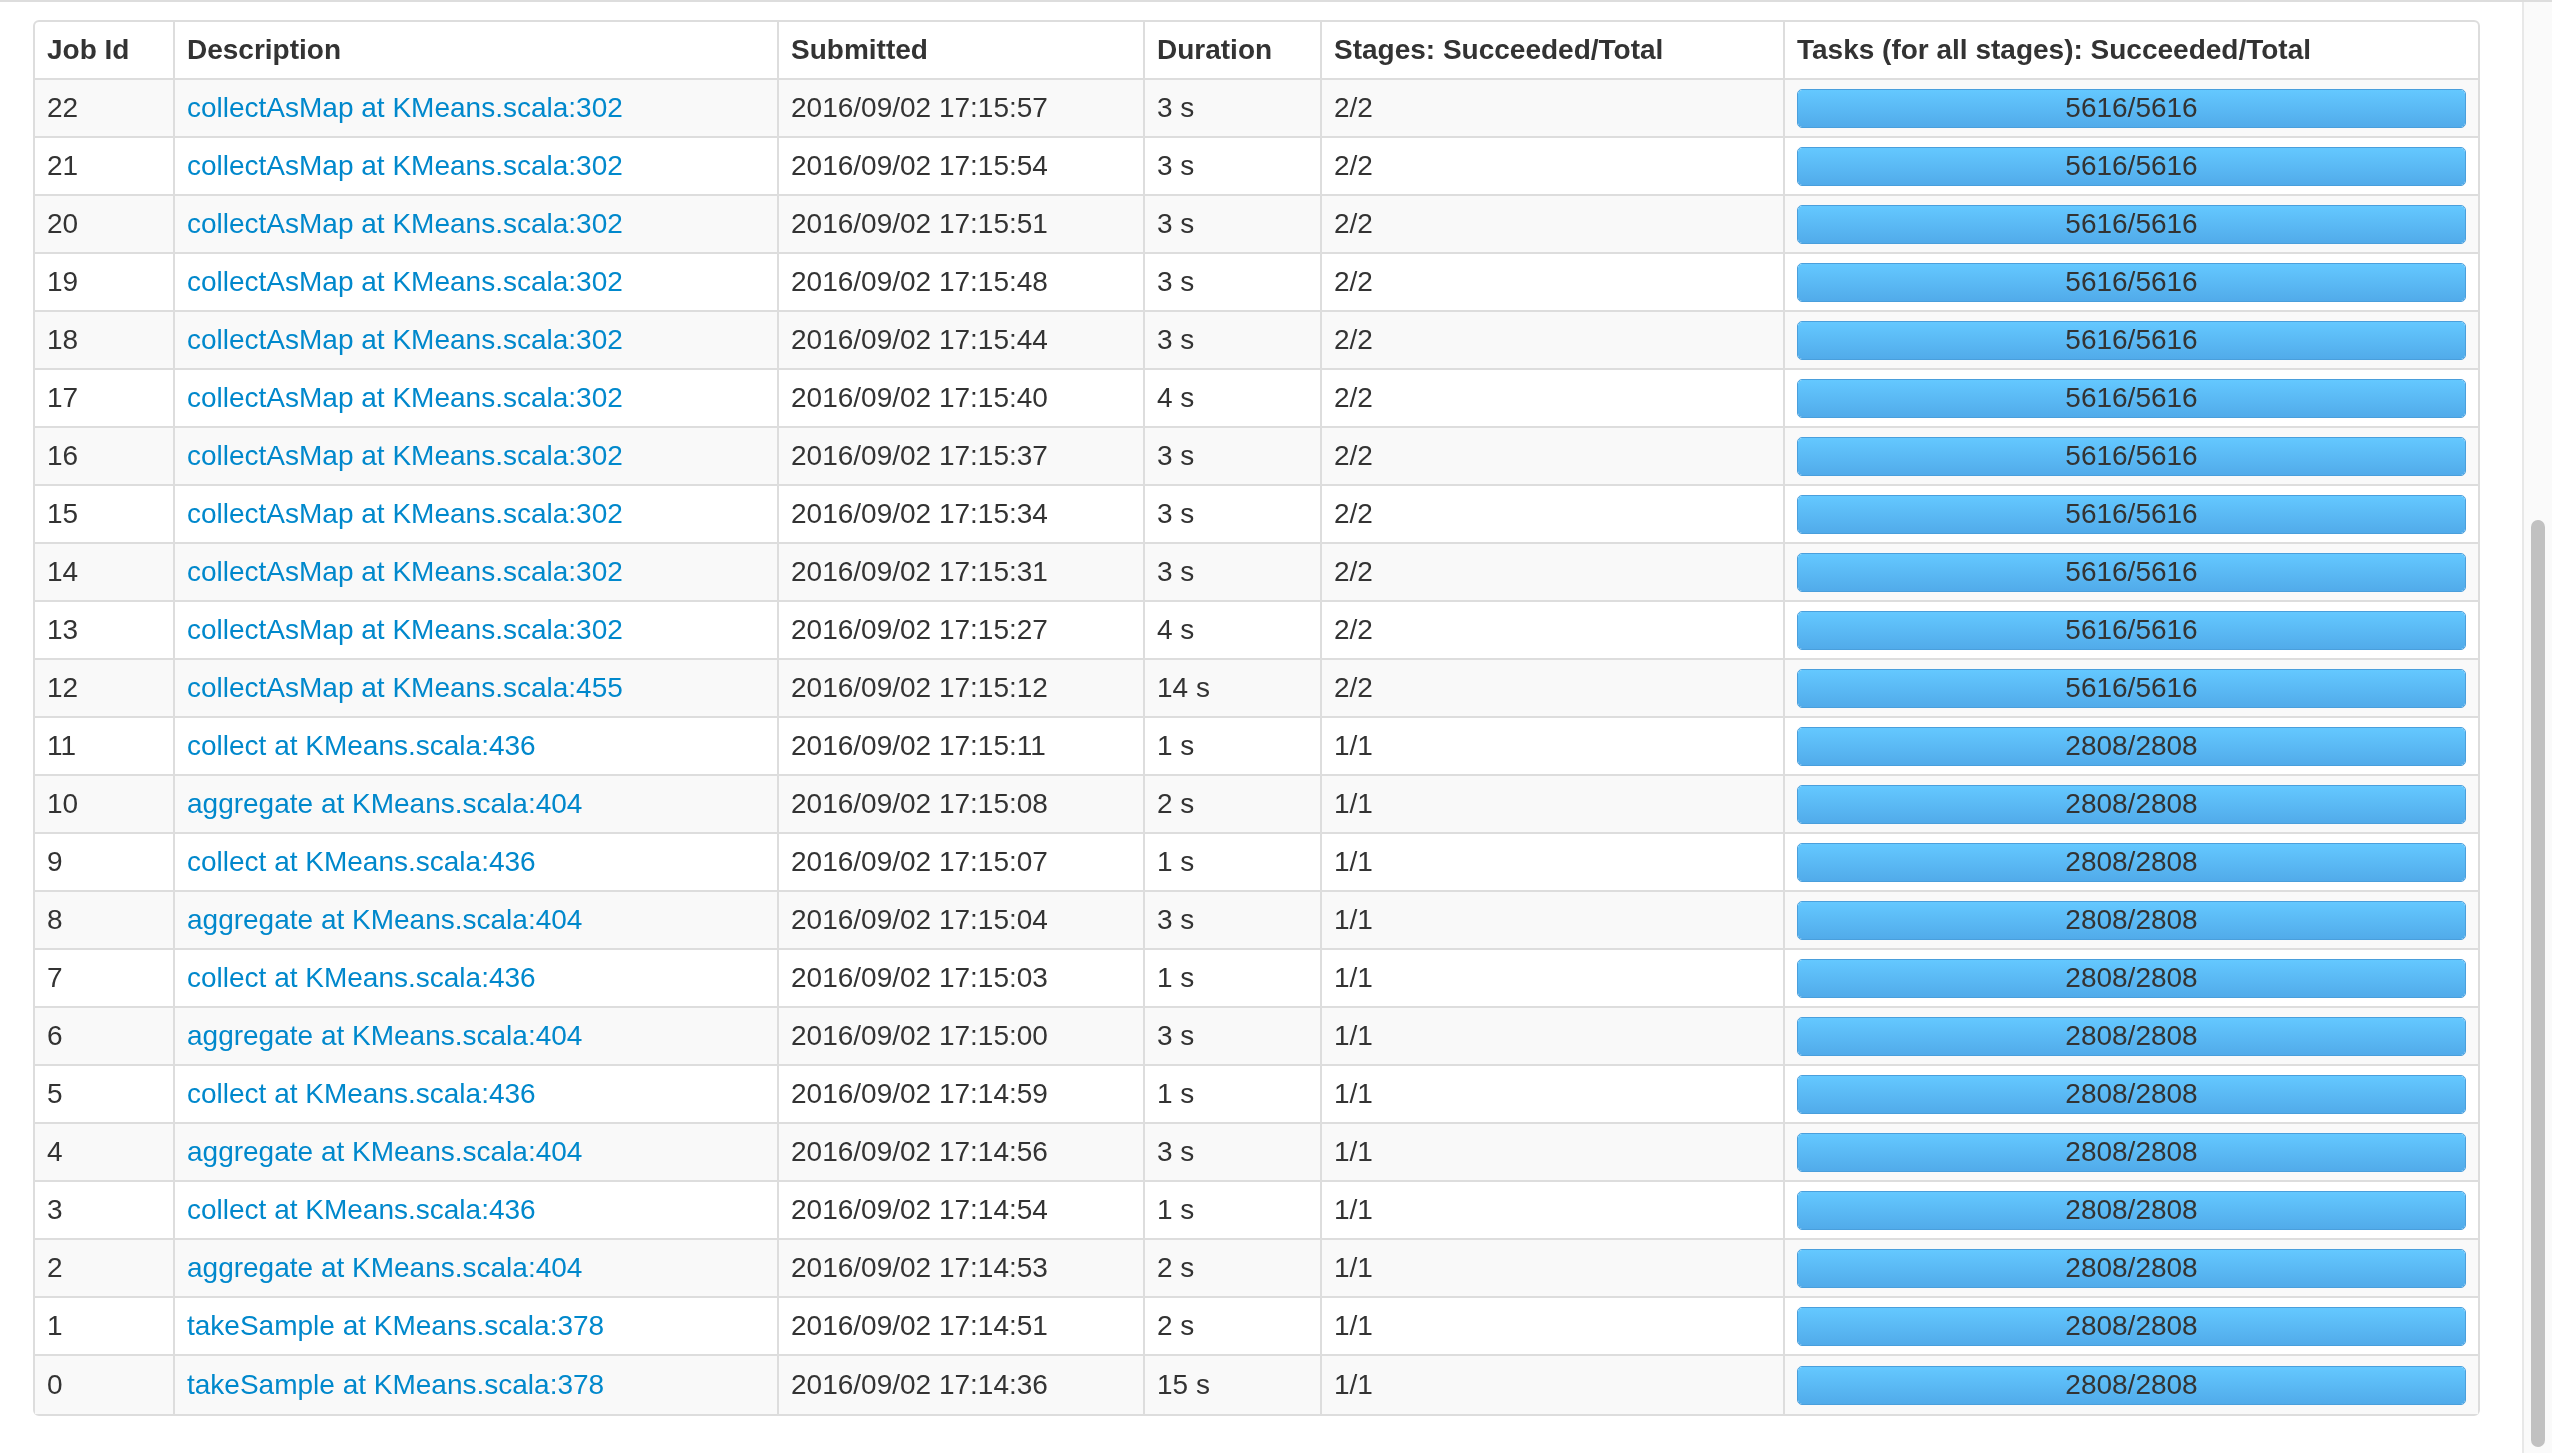  I want to click on column-header: Description, so click(264, 49).